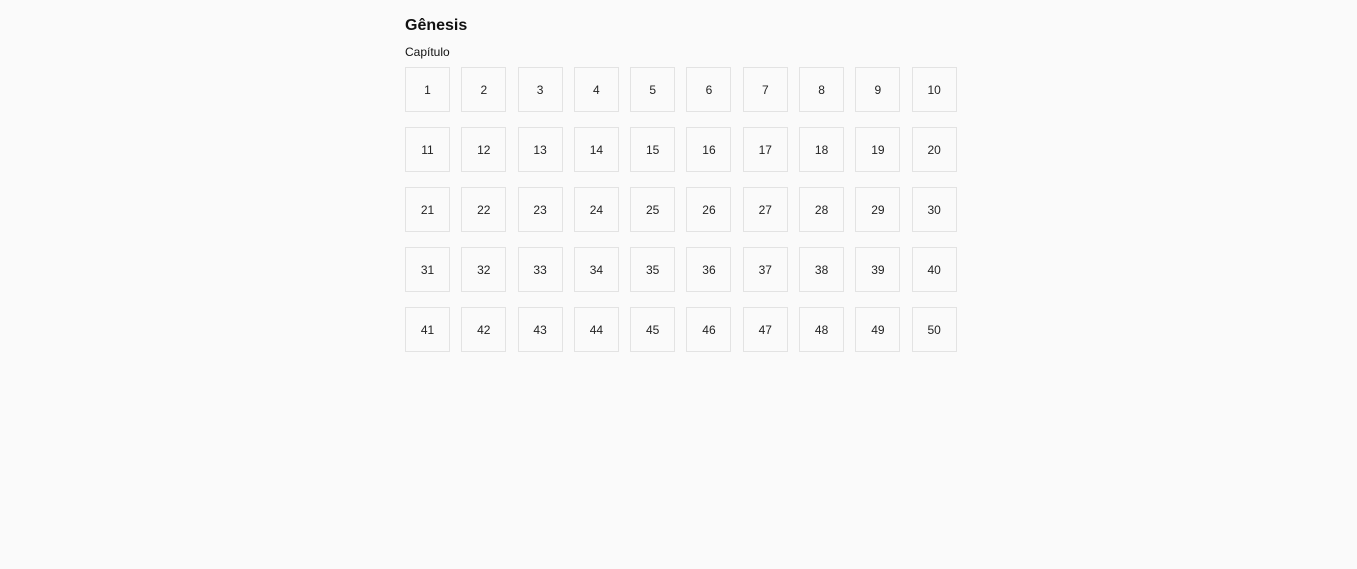 Image resolution: width=1357 pixels, height=569 pixels. What do you see at coordinates (765, 209) in the screenshot?
I see `chapter-button: 27` at bounding box center [765, 209].